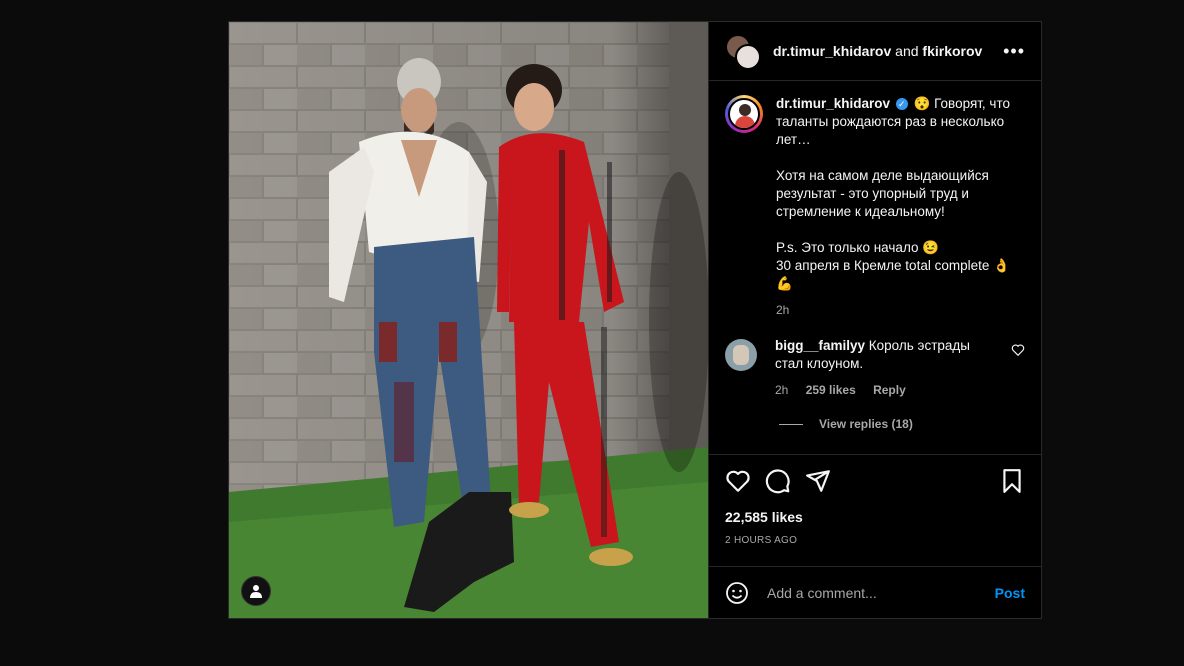  I want to click on post-header: dr.timur_khidarov and fkirkorov •••, so click(875, 51).